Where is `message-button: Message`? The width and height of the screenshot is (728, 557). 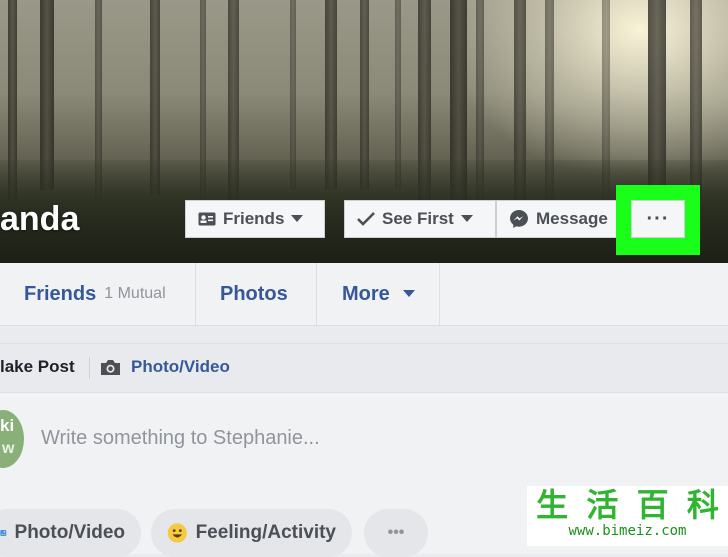
message-button: Message is located at coordinates (560, 219).